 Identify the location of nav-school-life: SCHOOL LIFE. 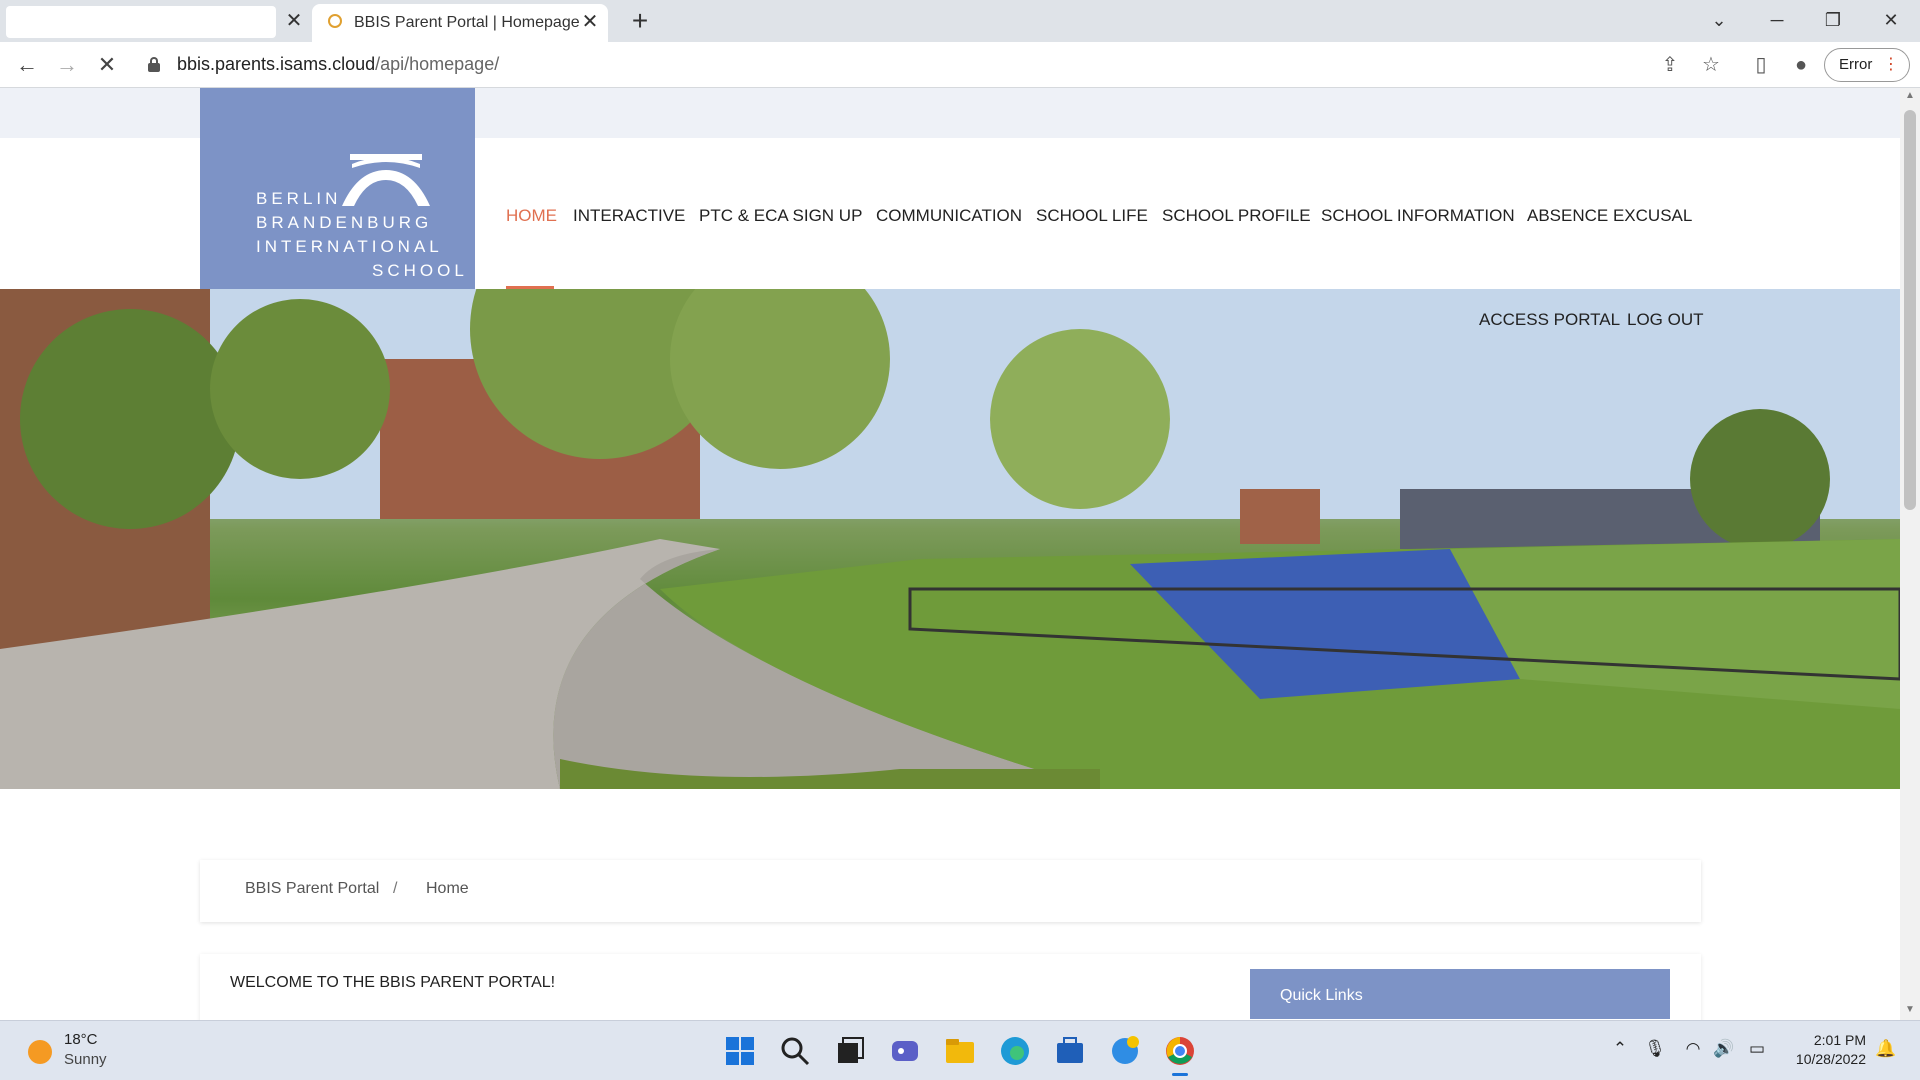
(1092, 216).